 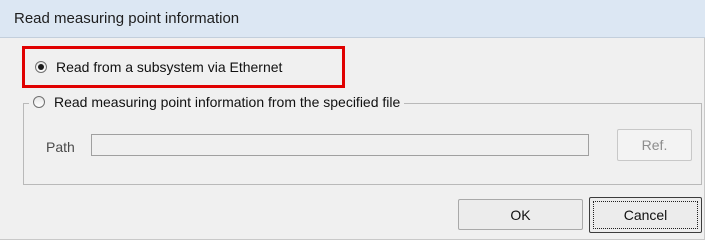 What do you see at coordinates (39, 102) in the screenshot?
I see `radio-unselected-icon` at bounding box center [39, 102].